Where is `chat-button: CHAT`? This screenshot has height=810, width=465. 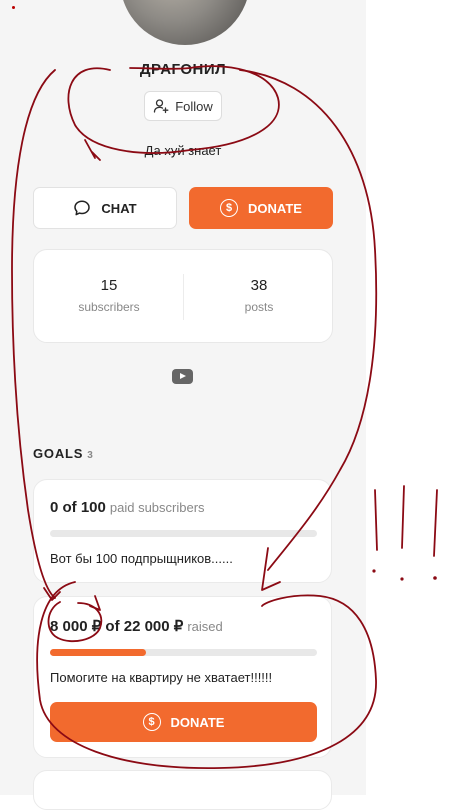 chat-button: CHAT is located at coordinates (105, 208).